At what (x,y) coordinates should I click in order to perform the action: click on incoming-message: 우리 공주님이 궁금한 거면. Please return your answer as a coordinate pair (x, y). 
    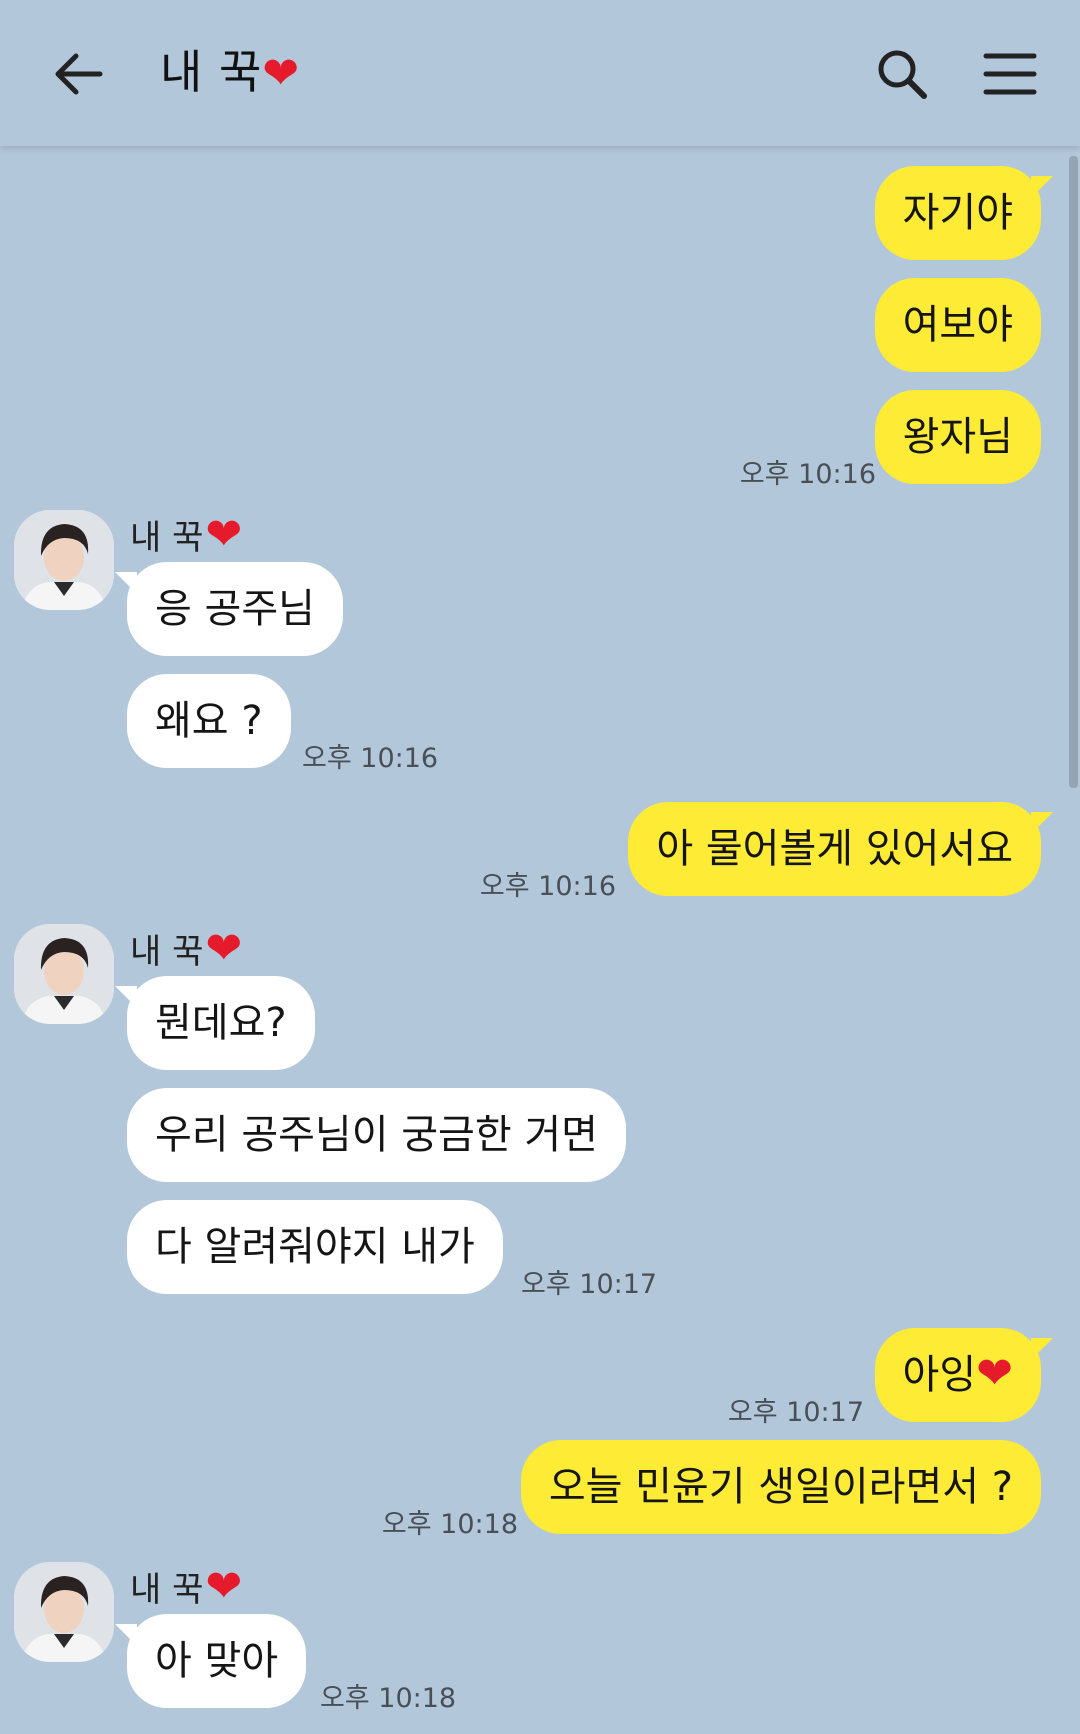
    Looking at the image, I should click on (376, 1135).